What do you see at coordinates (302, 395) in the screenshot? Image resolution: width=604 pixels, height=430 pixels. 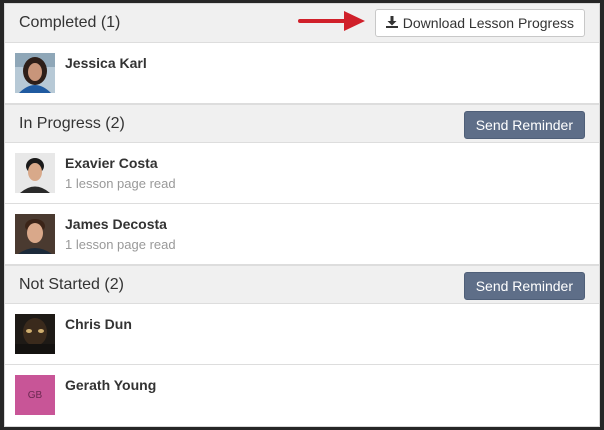 I see `student-row: GB Gerath Young` at bounding box center [302, 395].